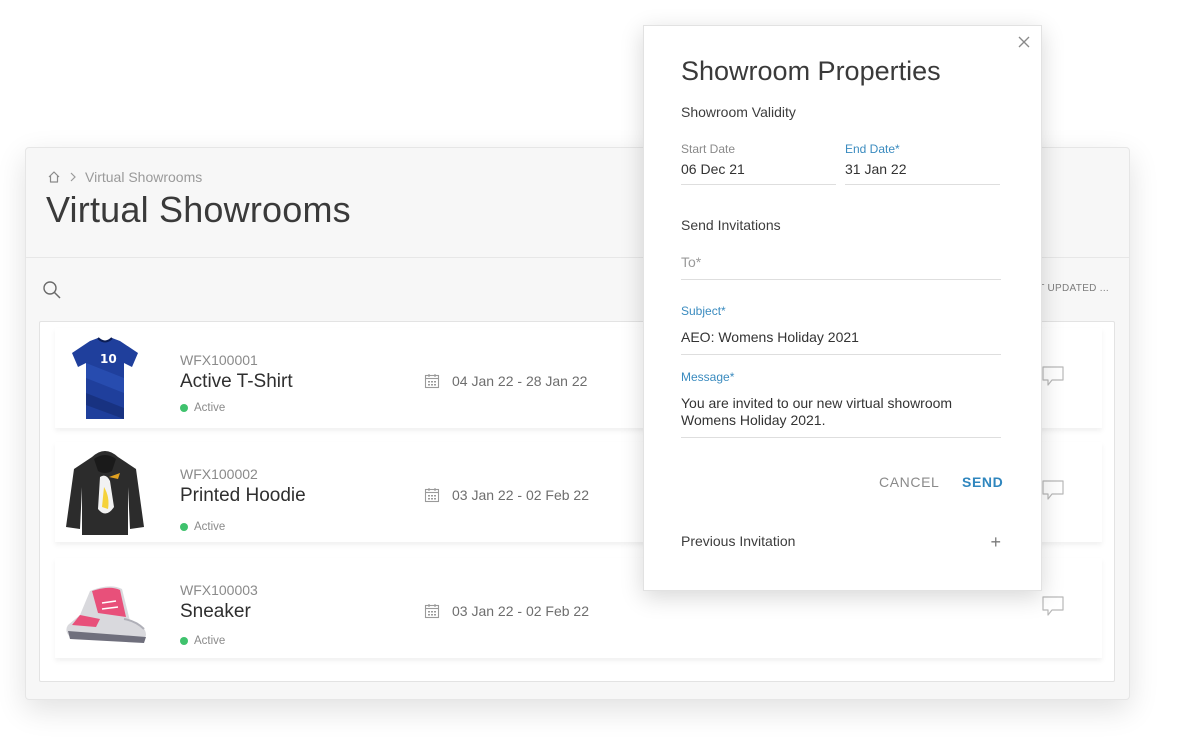 The image size is (1182, 750). What do you see at coordinates (995, 542) in the screenshot?
I see `plus-icon: +` at bounding box center [995, 542].